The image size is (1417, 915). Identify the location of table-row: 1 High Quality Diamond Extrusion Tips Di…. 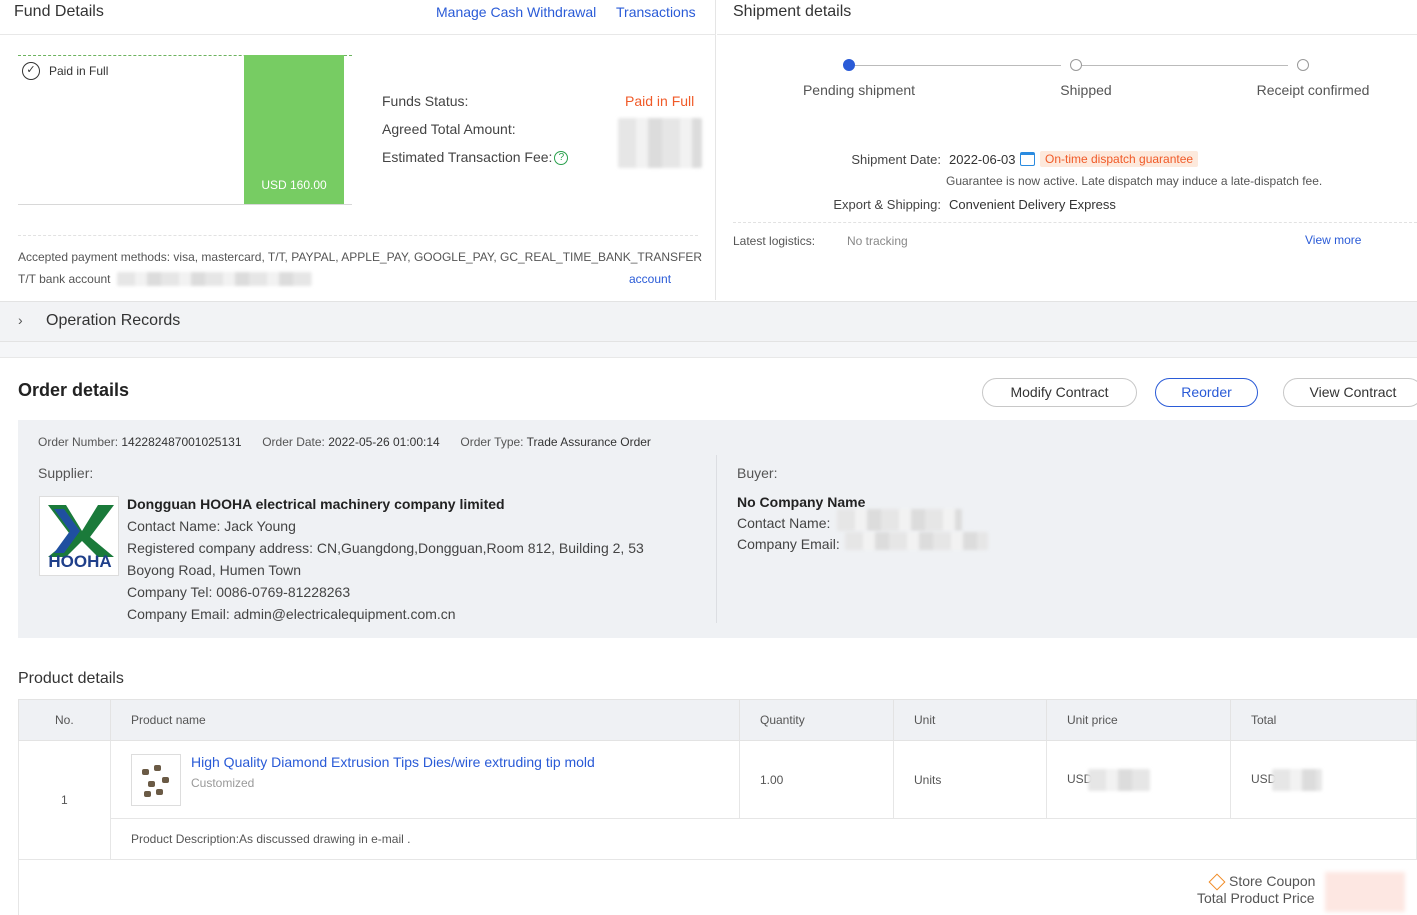
(717, 800).